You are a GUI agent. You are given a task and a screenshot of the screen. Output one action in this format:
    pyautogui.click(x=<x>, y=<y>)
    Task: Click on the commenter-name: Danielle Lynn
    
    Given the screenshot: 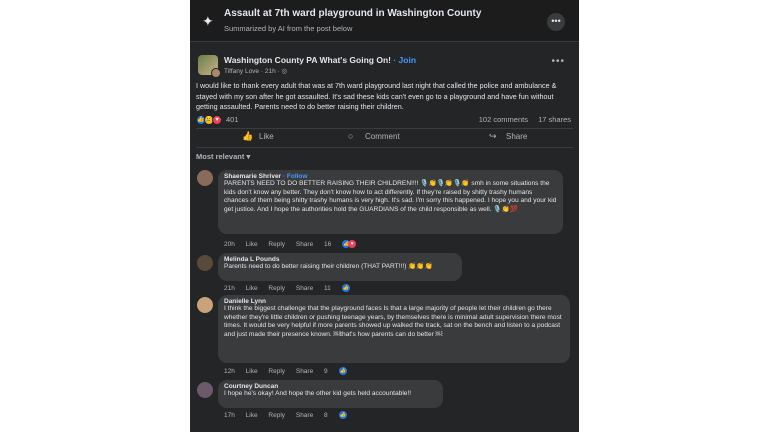 What is the action you would take?
    pyautogui.click(x=394, y=301)
    